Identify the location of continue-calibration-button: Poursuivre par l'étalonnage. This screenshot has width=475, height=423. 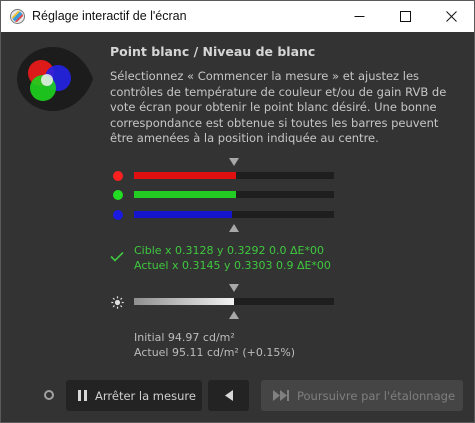
(362, 395).